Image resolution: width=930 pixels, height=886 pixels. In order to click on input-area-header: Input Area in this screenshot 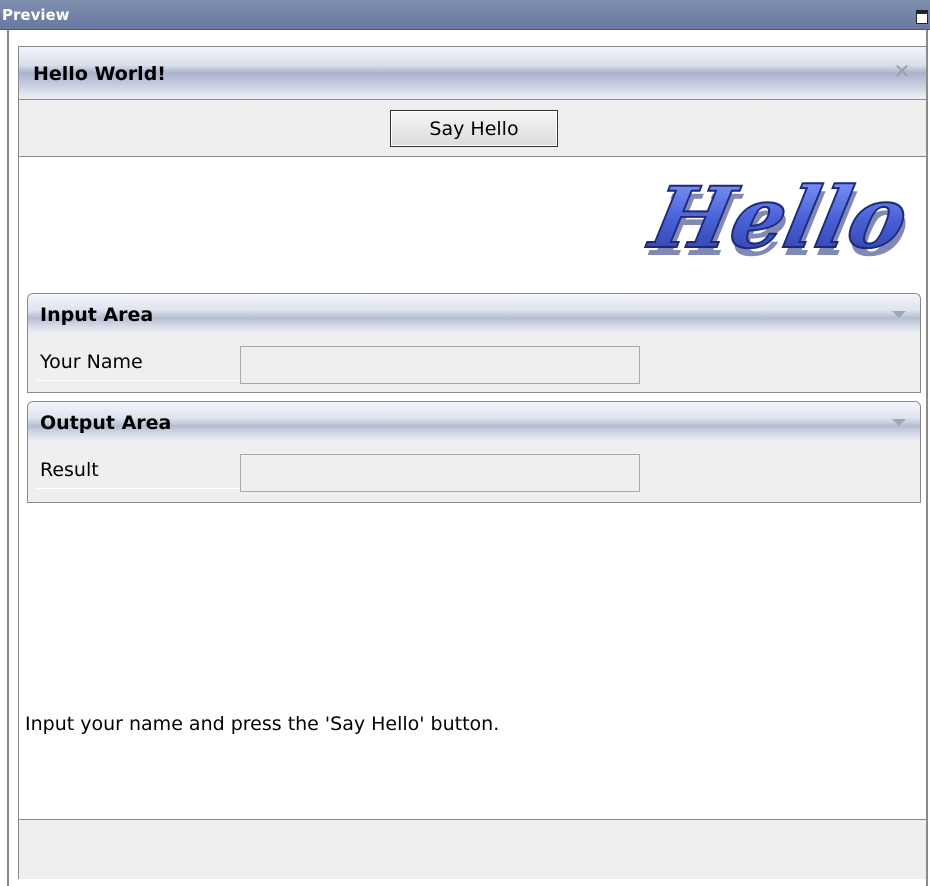, I will do `click(474, 314)`.